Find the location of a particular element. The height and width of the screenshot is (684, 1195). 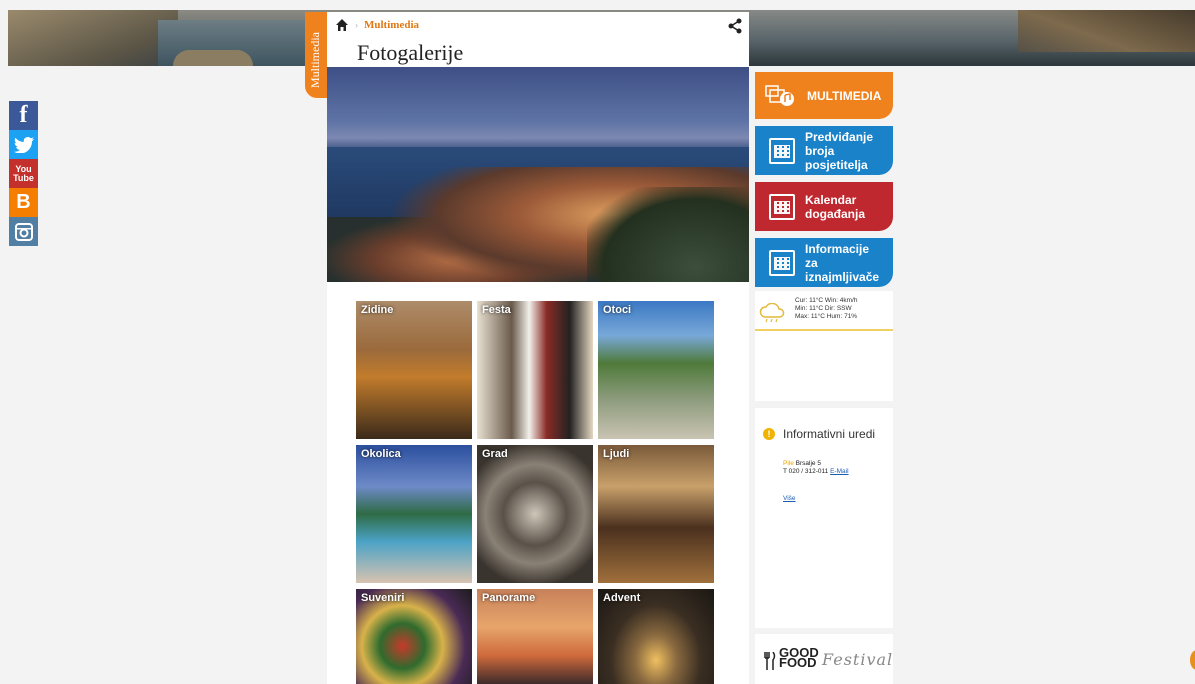

facebook-icon: f is located at coordinates (23, 115).